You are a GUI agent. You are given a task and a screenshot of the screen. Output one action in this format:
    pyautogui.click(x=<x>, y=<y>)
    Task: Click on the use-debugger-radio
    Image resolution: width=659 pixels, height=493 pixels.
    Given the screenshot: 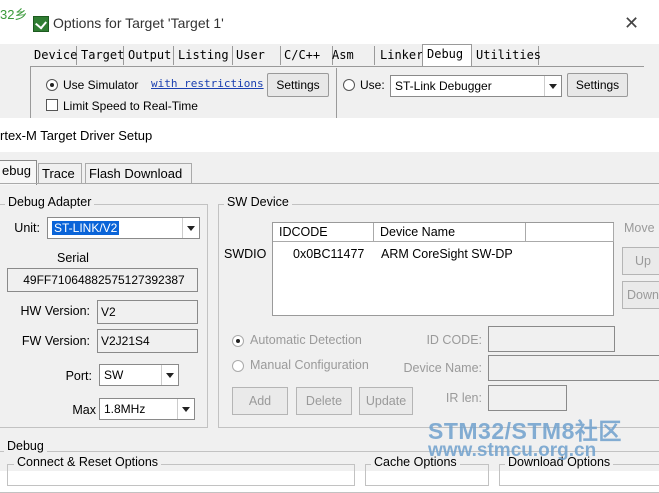 What is the action you would take?
    pyautogui.click(x=349, y=85)
    